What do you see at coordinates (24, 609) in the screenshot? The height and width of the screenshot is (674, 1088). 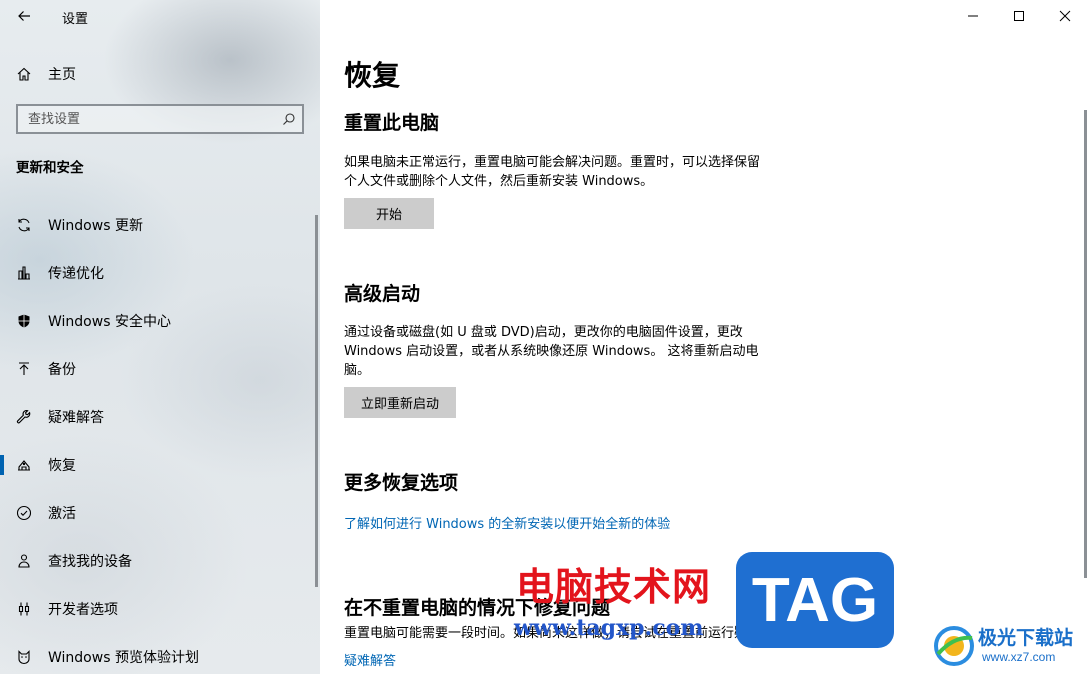 I see `developer-tools-icon` at bounding box center [24, 609].